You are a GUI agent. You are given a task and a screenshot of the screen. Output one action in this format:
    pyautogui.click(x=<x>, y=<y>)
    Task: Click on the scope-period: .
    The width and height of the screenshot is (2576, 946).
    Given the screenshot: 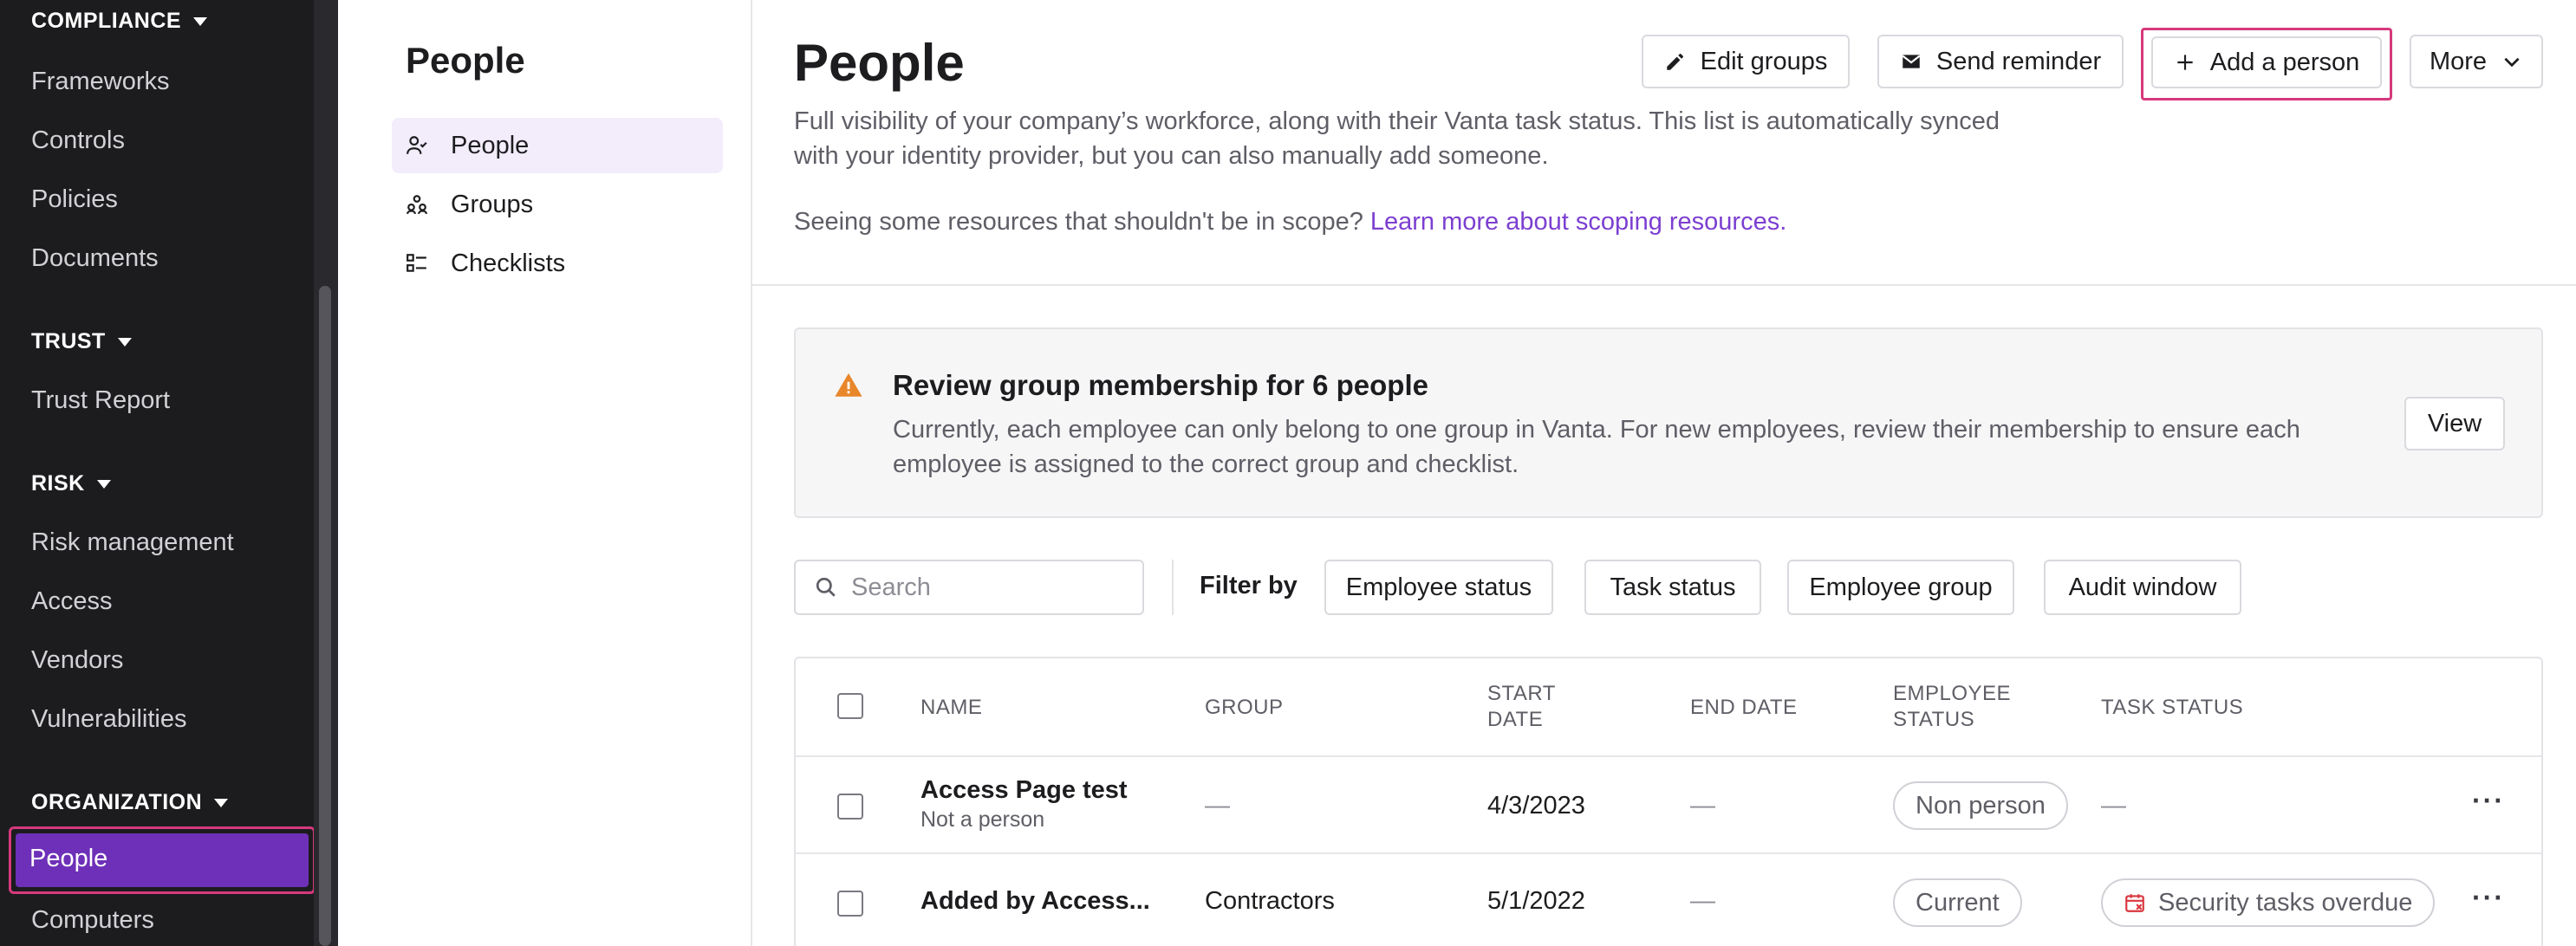 What is the action you would take?
    pyautogui.click(x=1783, y=222)
    